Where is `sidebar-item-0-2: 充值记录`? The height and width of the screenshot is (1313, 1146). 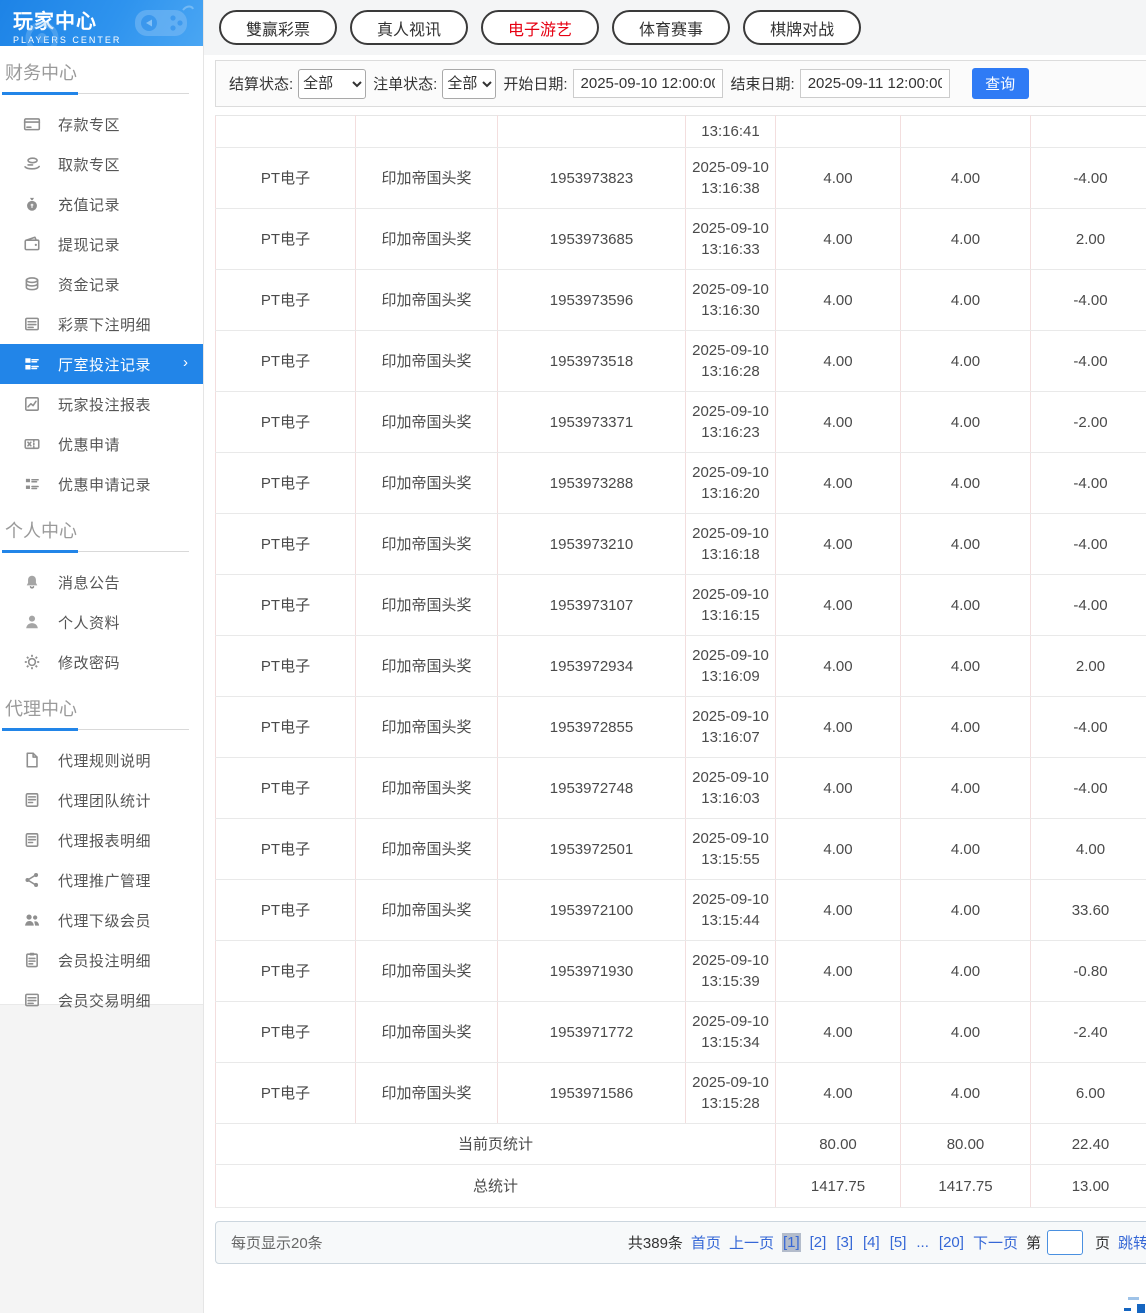
sidebar-item-0-2: 充值记录 is located at coordinates (101, 204).